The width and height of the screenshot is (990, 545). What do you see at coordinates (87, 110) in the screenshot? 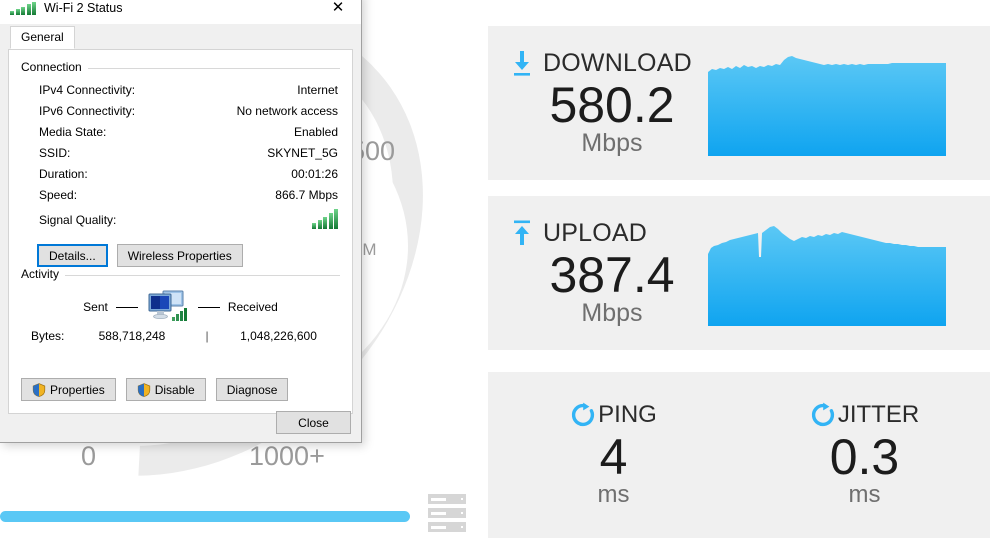
I see `row-key: IPv6 Connectivity:` at bounding box center [87, 110].